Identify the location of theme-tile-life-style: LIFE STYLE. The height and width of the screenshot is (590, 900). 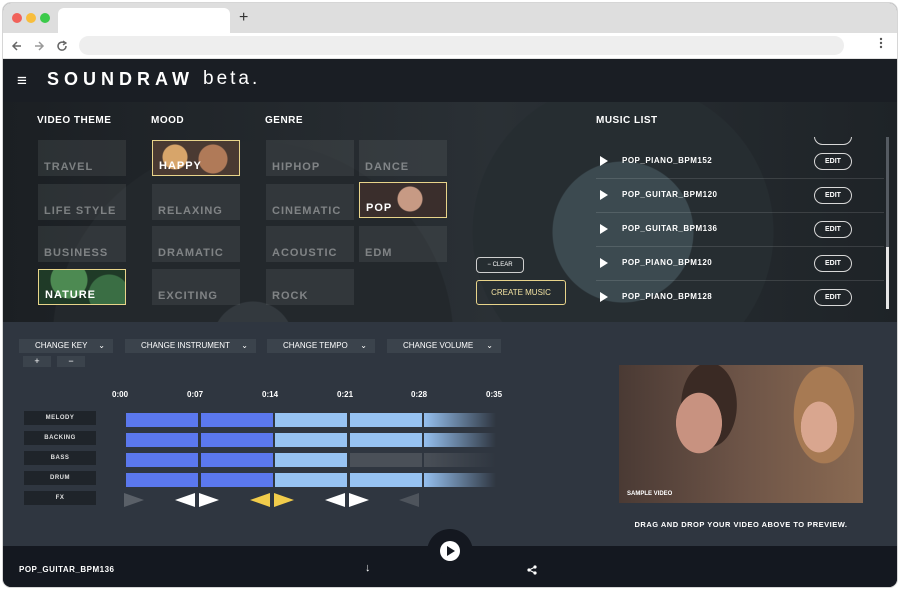
(82, 202).